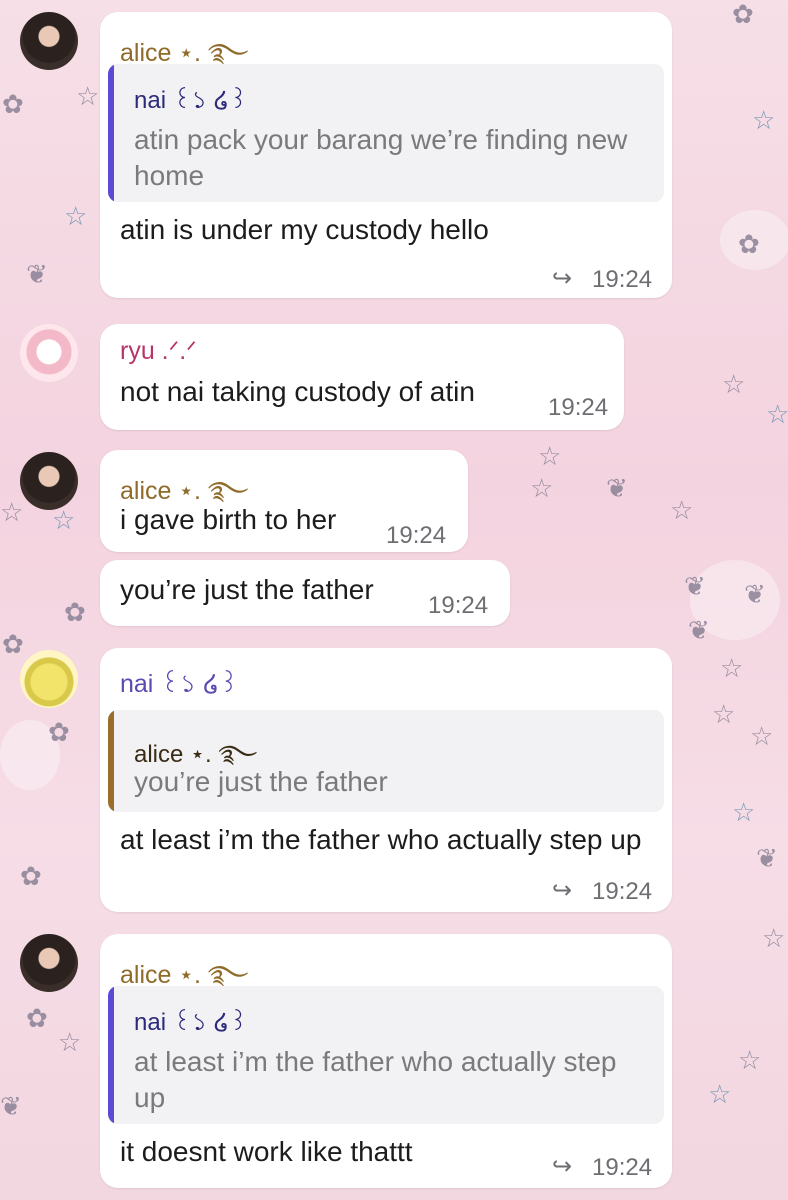 The image size is (788, 1200). I want to click on message-text: not nai taking custody of atin, so click(297, 391).